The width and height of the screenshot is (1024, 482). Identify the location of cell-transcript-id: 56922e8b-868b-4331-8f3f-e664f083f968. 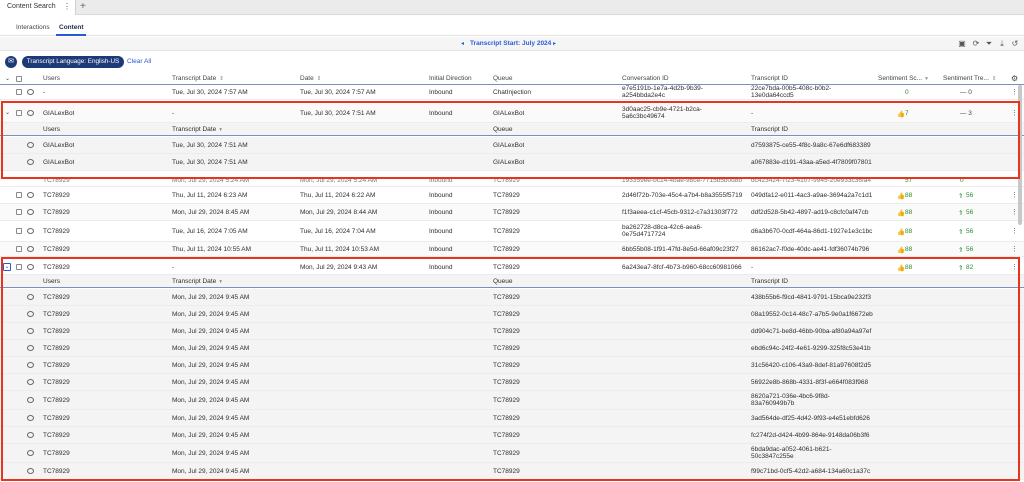
(816, 382).